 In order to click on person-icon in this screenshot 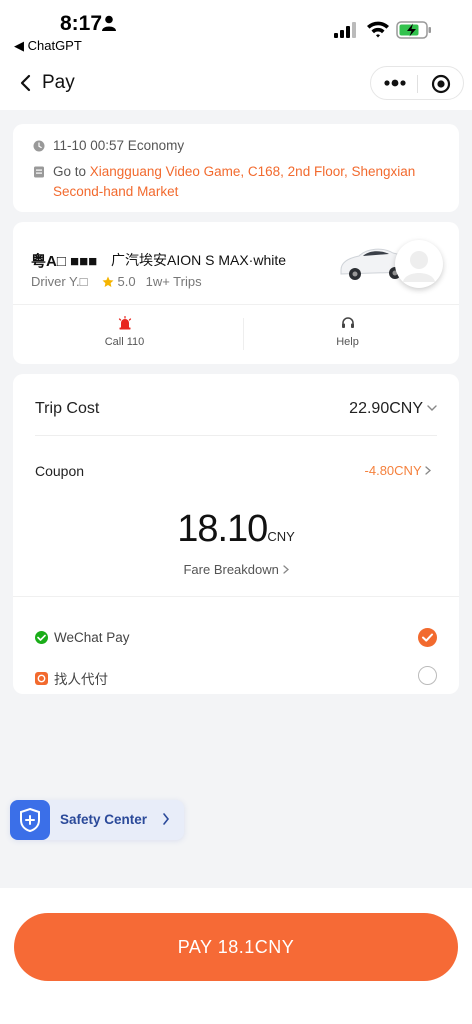, I will do `click(109, 23)`.